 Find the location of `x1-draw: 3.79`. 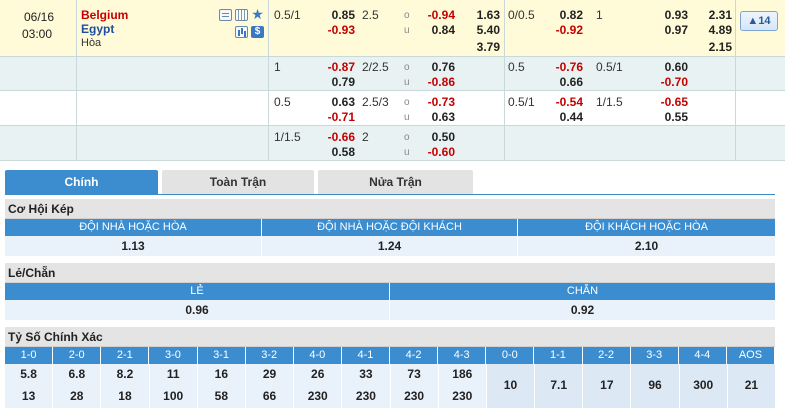

x1-draw: 3.79 is located at coordinates (481, 47).